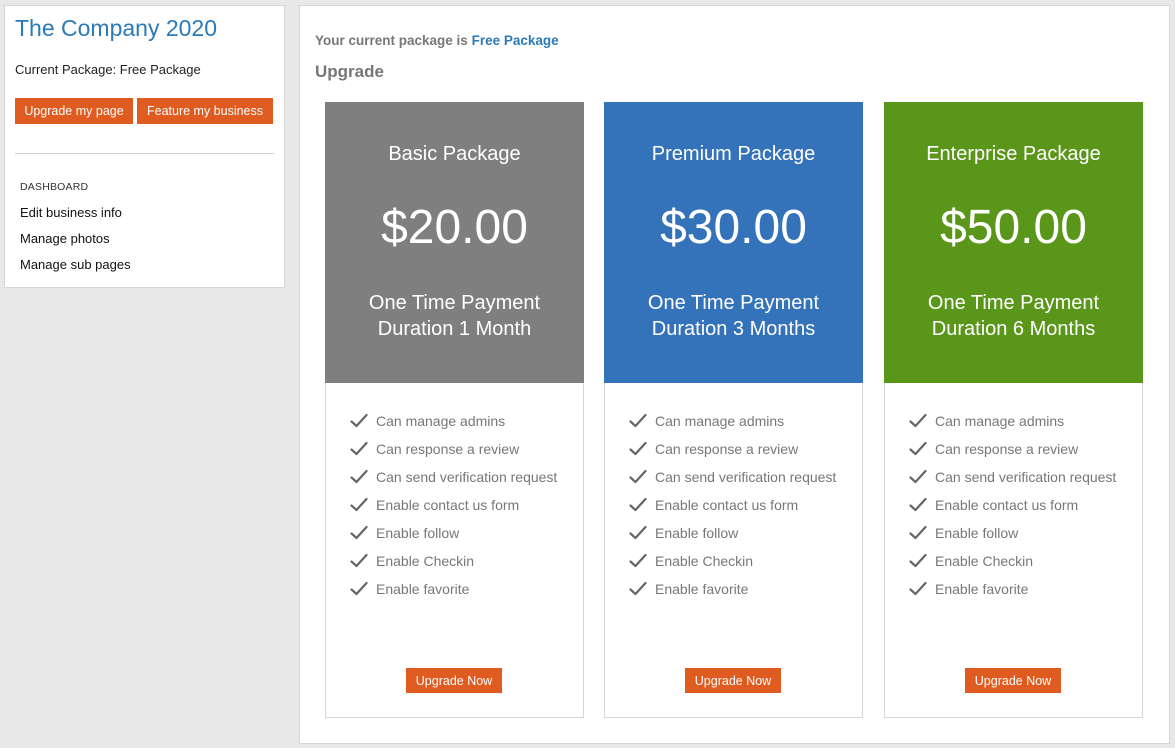  I want to click on feature-my-business-button: Feature my business, so click(205, 111).